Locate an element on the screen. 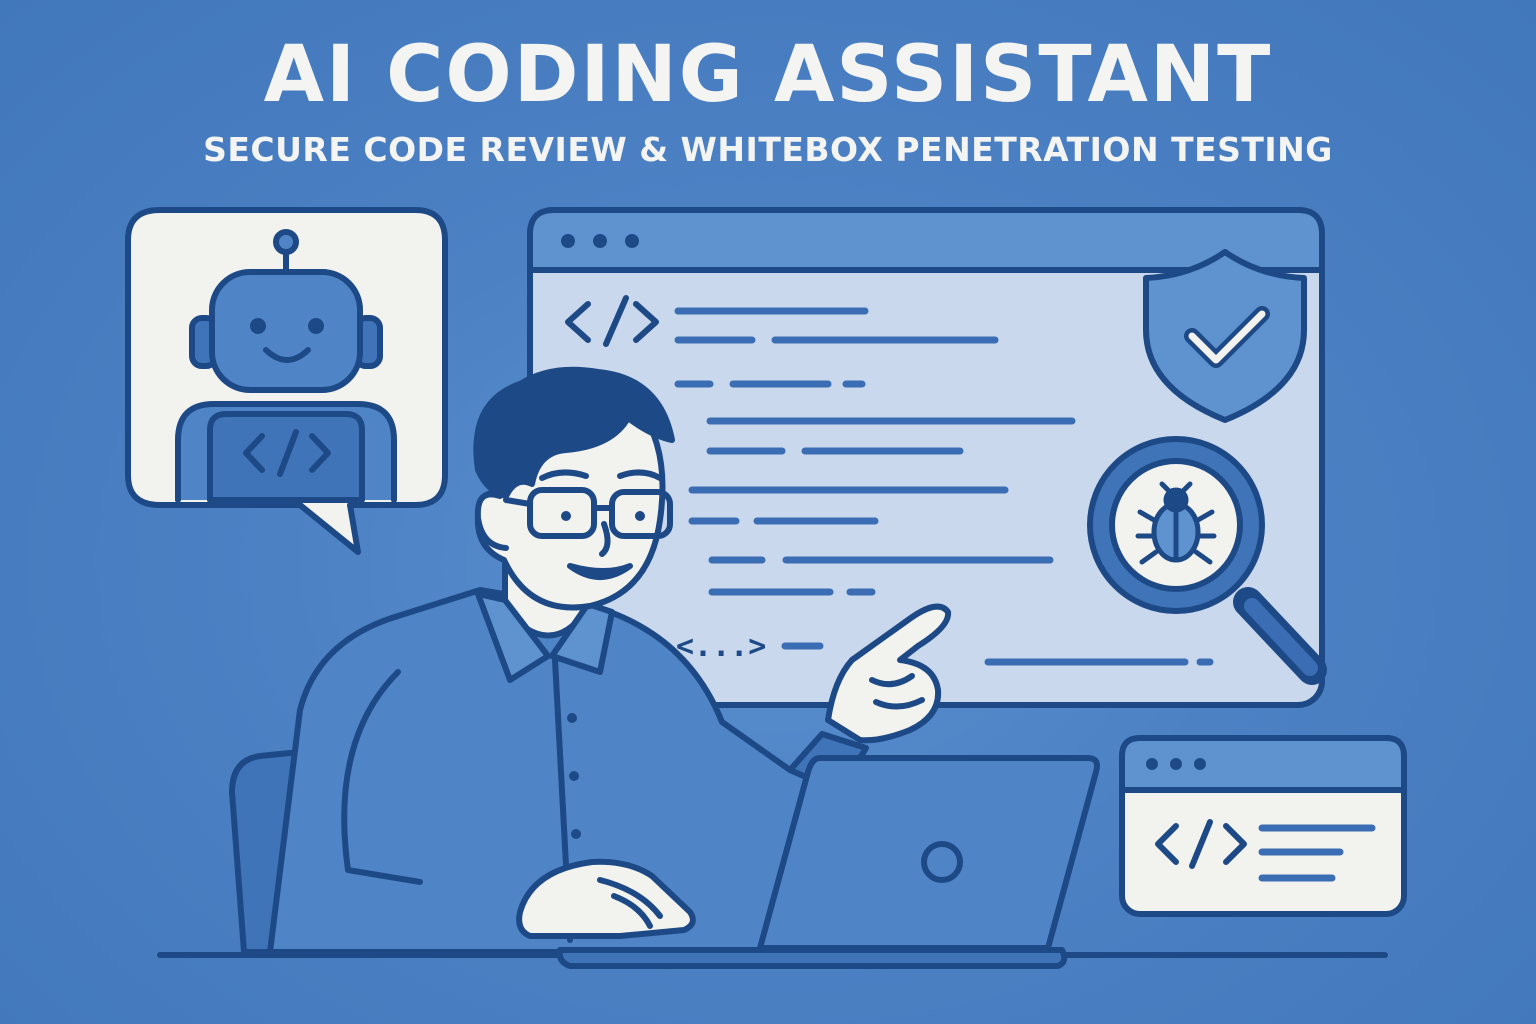 This screenshot has height=1024, width=1536. small-code-window is located at coordinates (1263, 826).